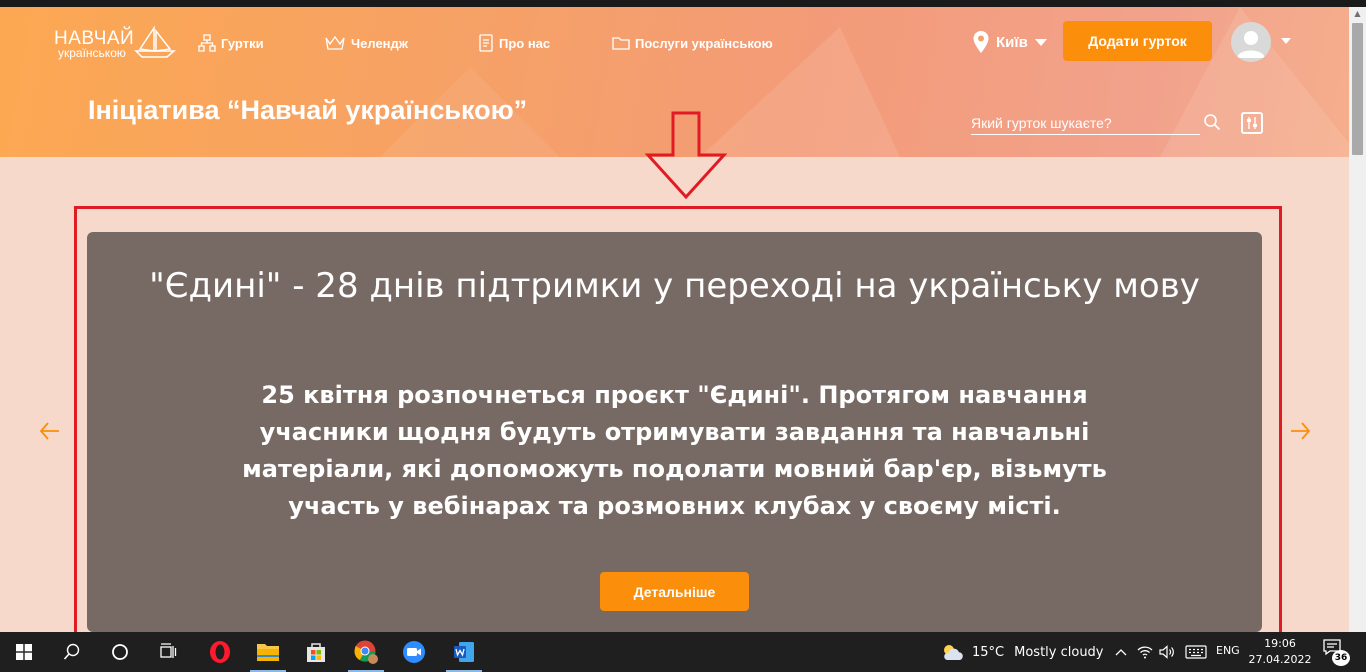  I want to click on input-language: ENG, so click(1228, 650).